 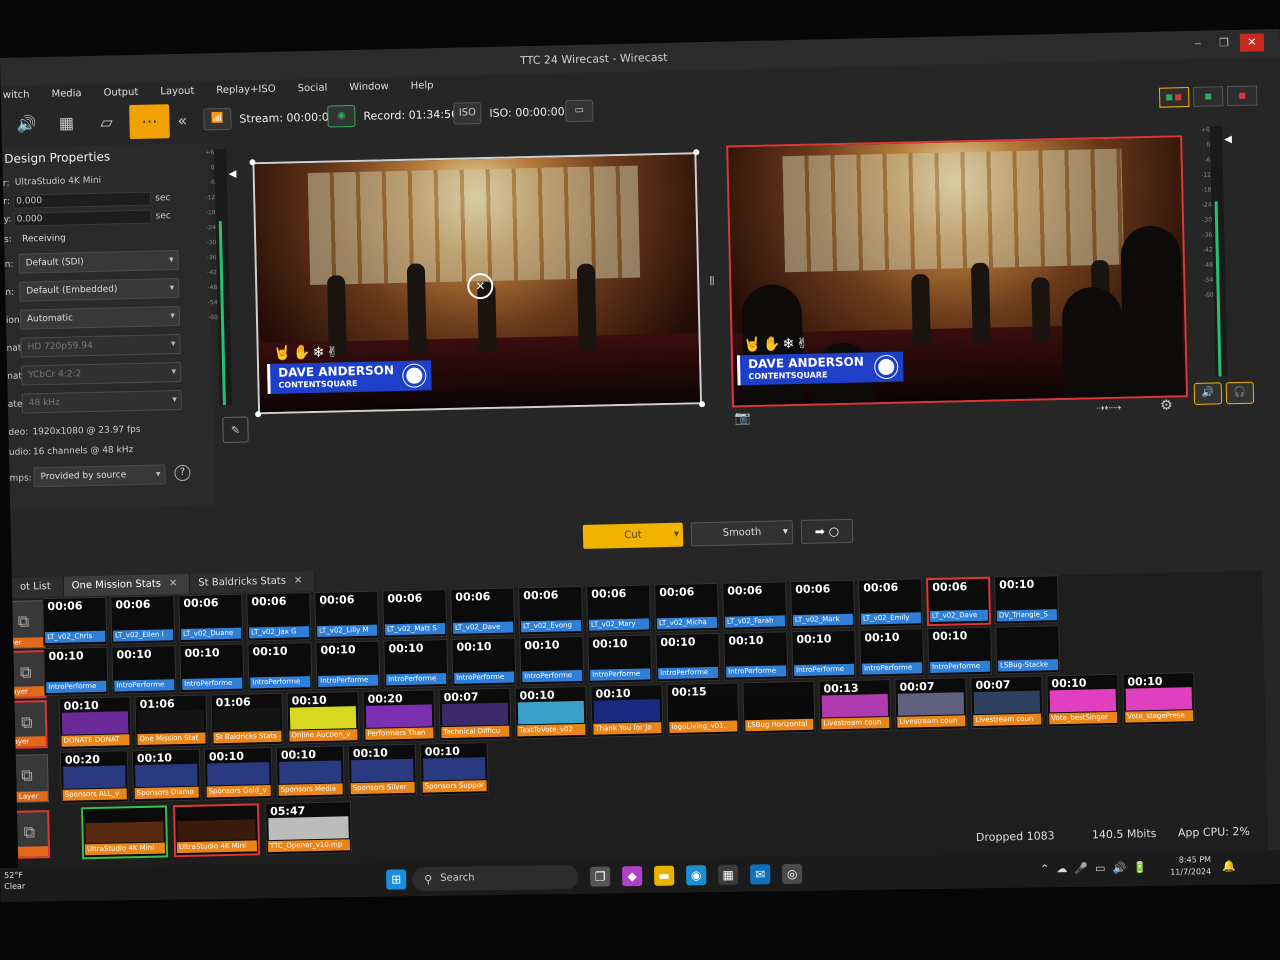 What do you see at coordinates (1242, 96) in the screenshot?
I see `layout-live-button` at bounding box center [1242, 96].